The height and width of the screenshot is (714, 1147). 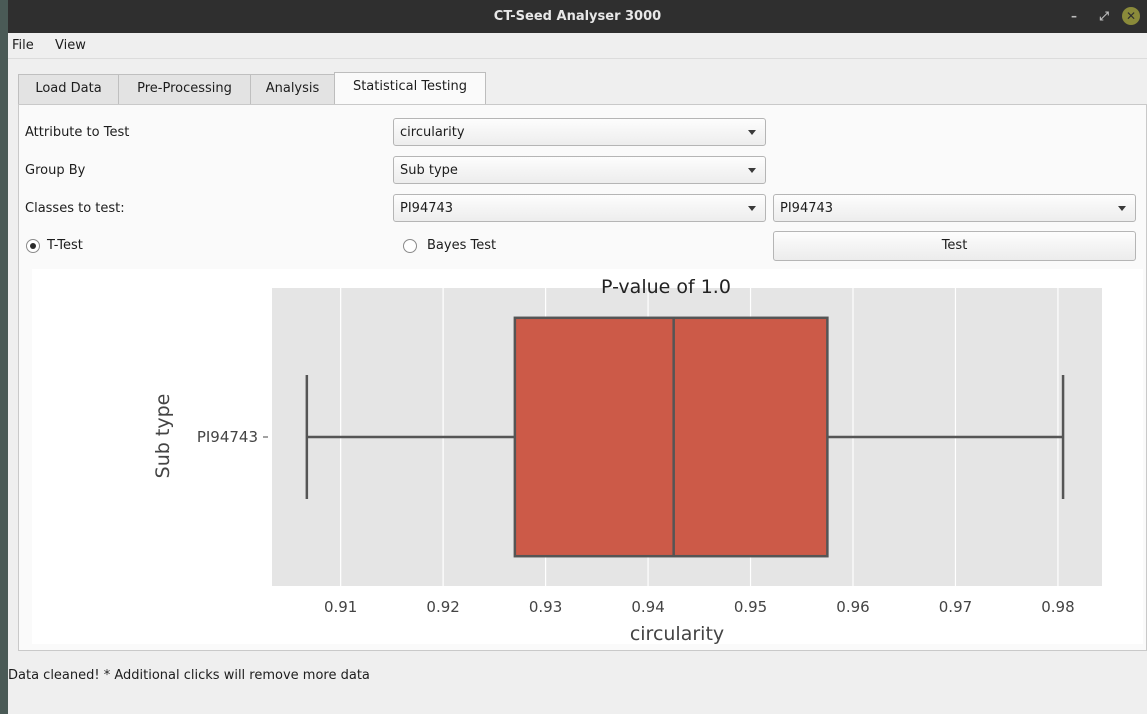 I want to click on bayes-label: Bayes Test, so click(x=462, y=245).